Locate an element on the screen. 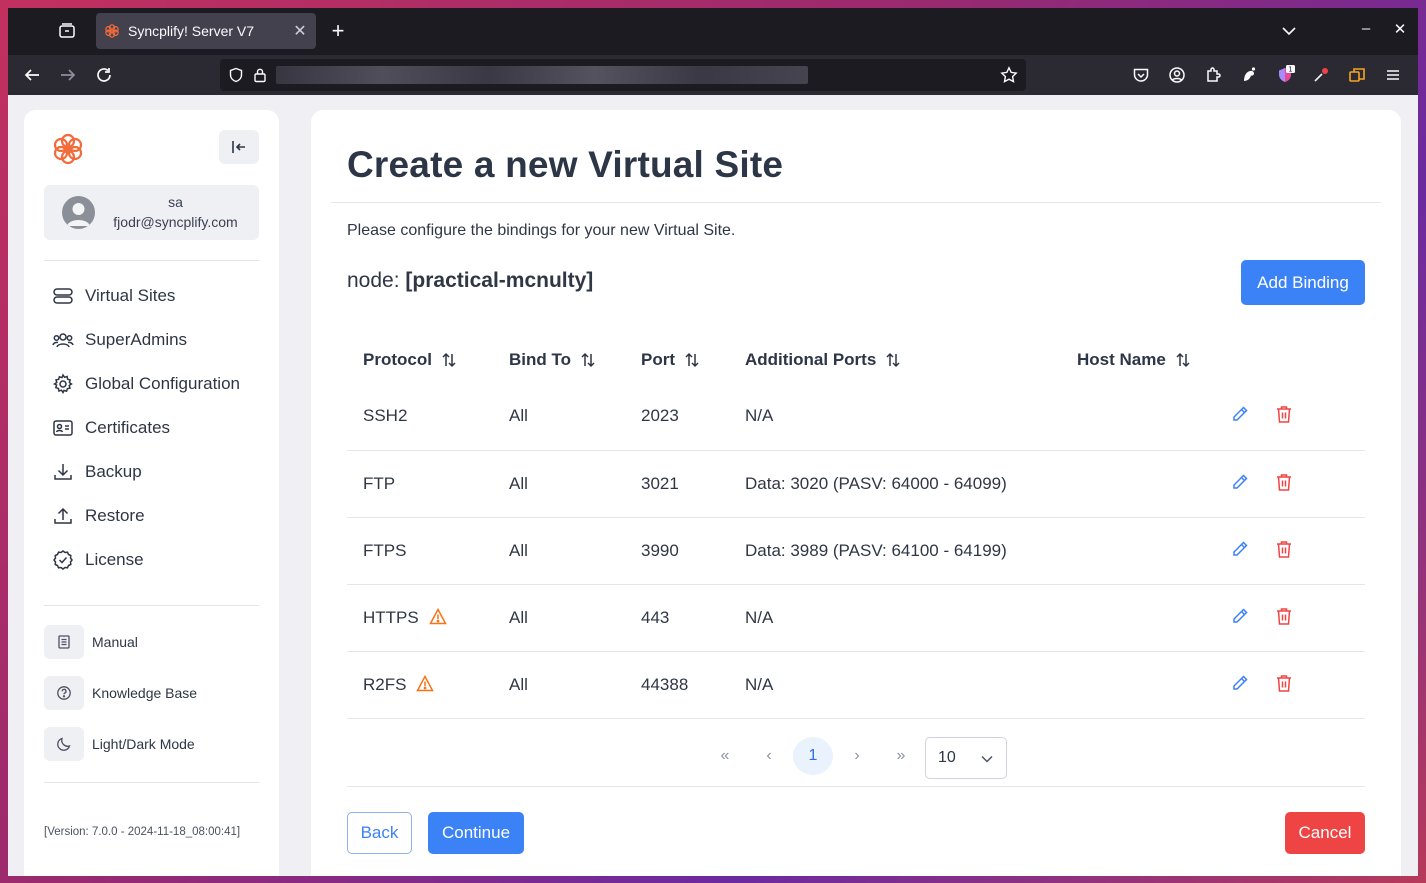 The width and height of the screenshot is (1426, 883). extensions-icon is located at coordinates (1213, 75).